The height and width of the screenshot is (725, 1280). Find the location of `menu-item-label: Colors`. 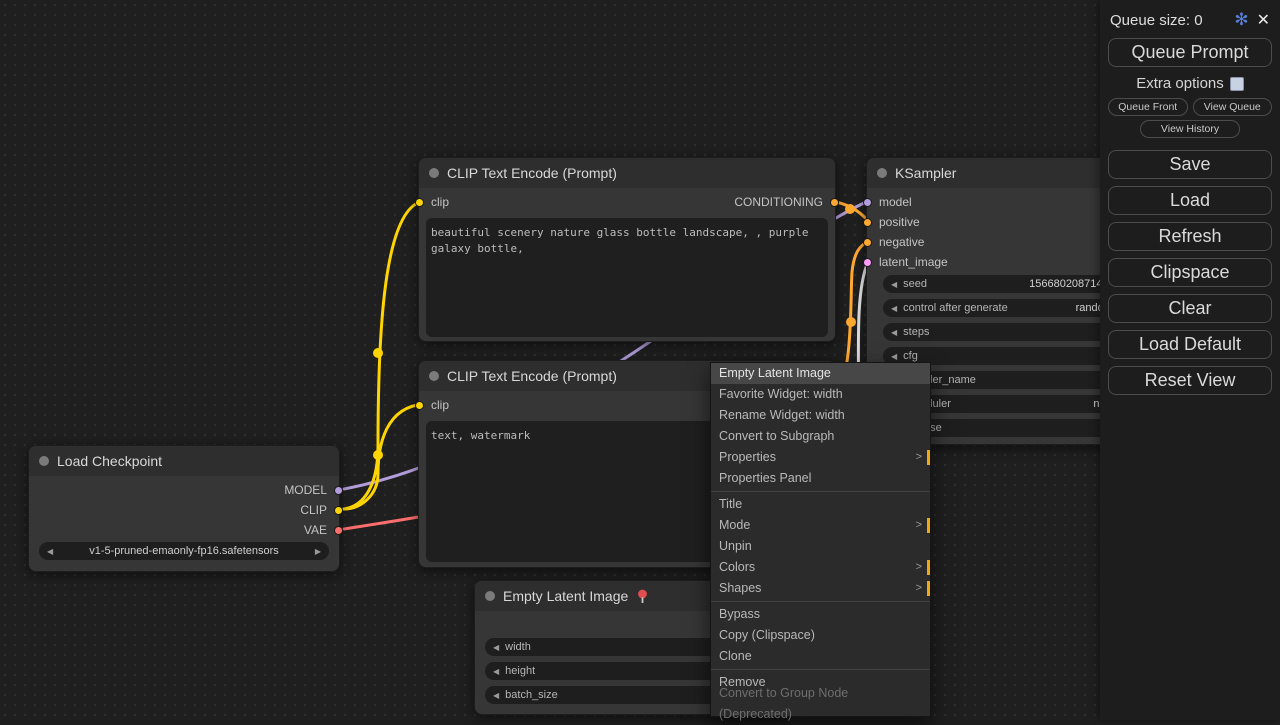

menu-item-label: Colors is located at coordinates (737, 567).